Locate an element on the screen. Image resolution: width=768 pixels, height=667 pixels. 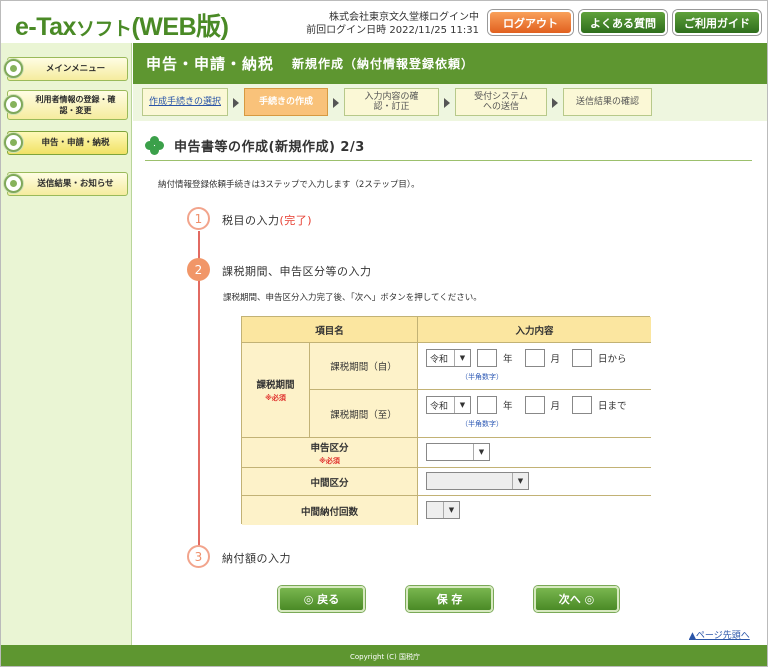
last-login: 前回ログイン日時 2022/11/25 11:31 is located at coordinates (392, 30).